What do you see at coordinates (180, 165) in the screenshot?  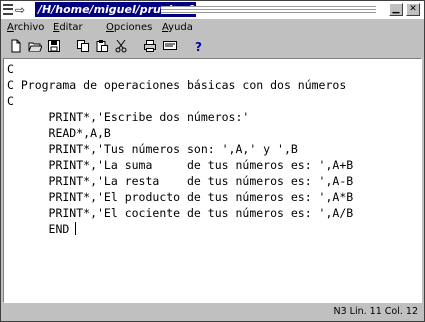 I see `code-line: PRINT*,'La suma de tus números es: ',A+B` at bounding box center [180, 165].